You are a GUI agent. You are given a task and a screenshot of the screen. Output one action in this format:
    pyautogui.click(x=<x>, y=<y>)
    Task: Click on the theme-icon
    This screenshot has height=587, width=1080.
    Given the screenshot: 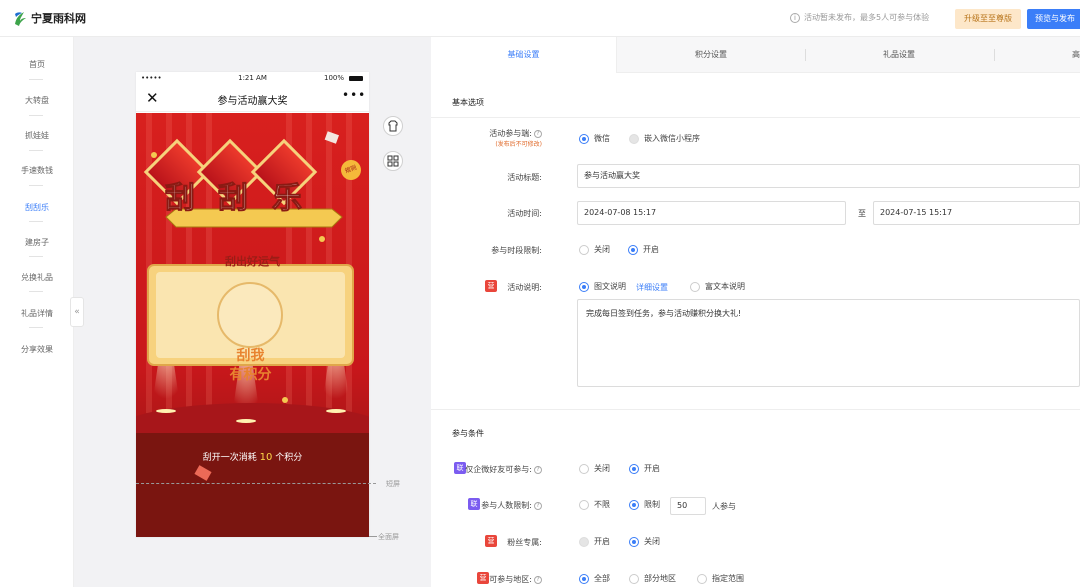 What is the action you would take?
    pyautogui.click(x=393, y=126)
    